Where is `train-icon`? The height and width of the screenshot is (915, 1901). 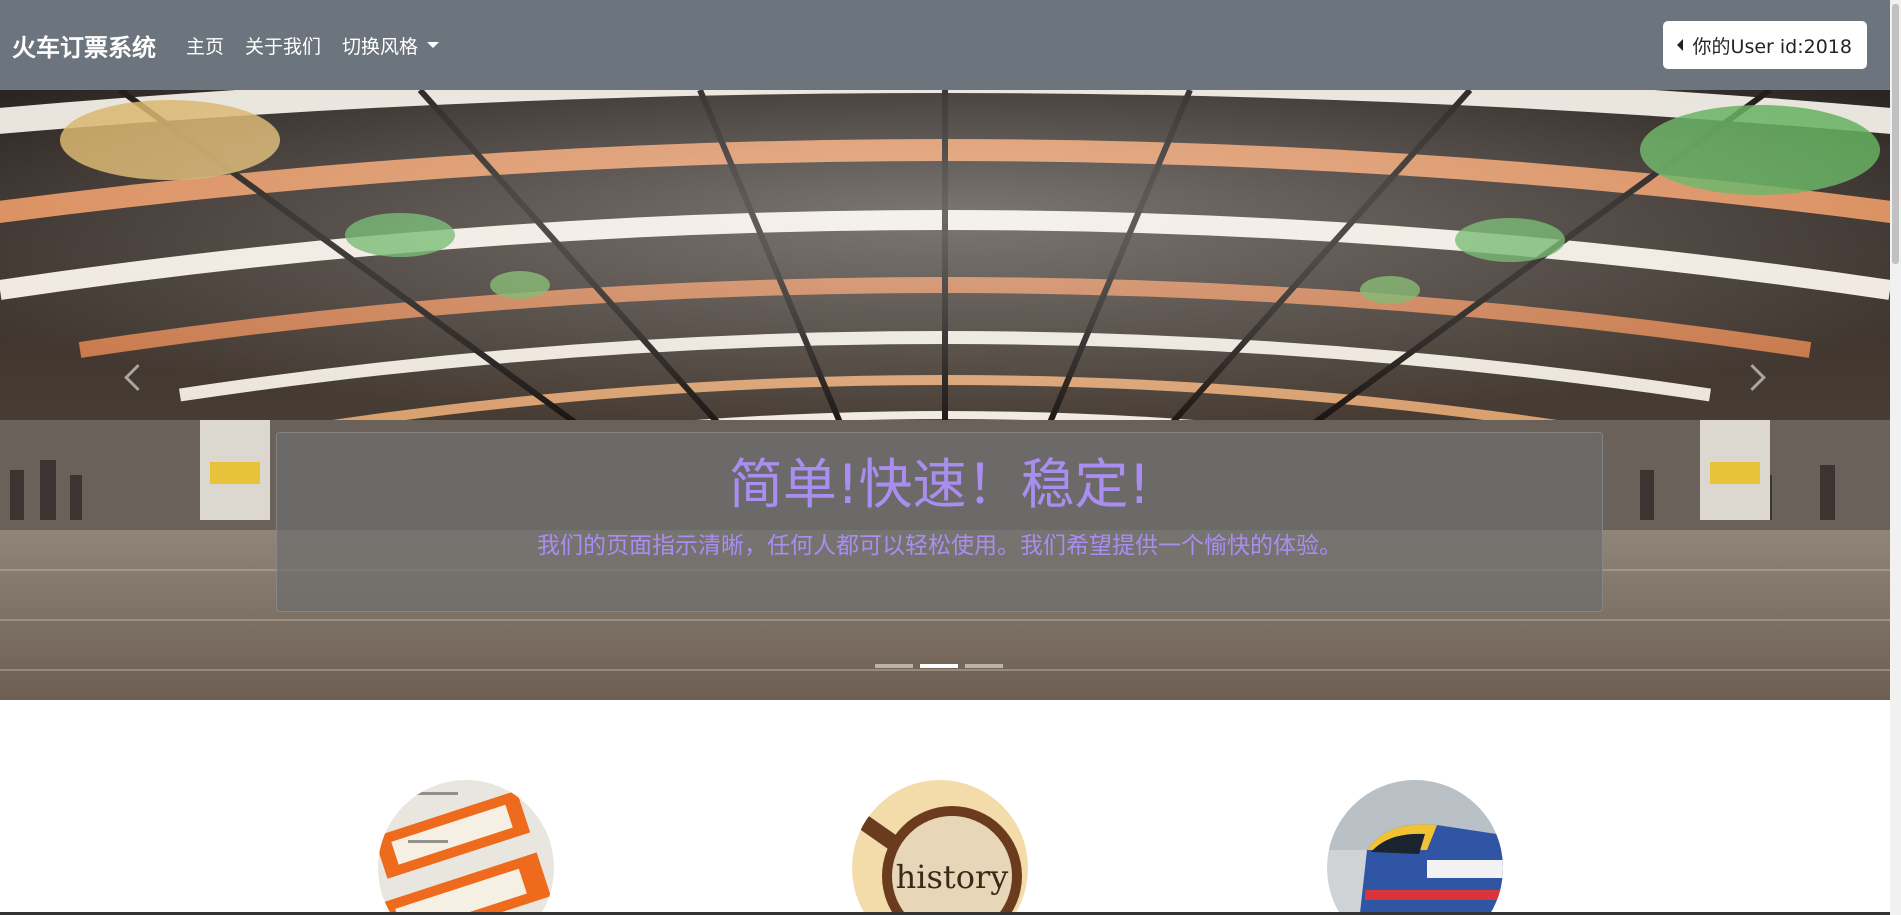
train-icon is located at coordinates (1415, 847).